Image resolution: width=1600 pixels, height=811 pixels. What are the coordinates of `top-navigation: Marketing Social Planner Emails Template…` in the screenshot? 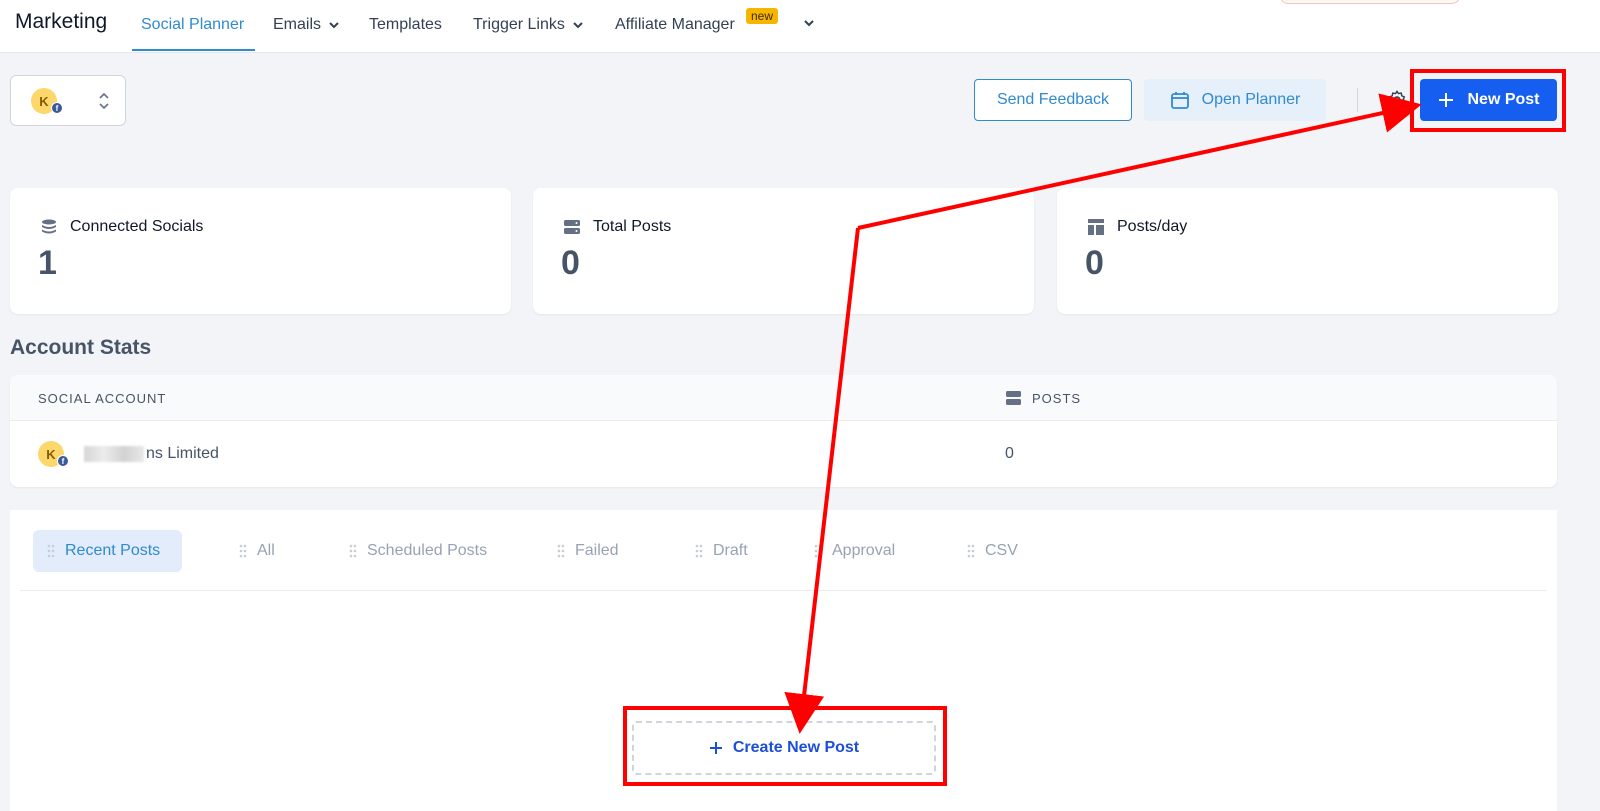 It's located at (800, 26).